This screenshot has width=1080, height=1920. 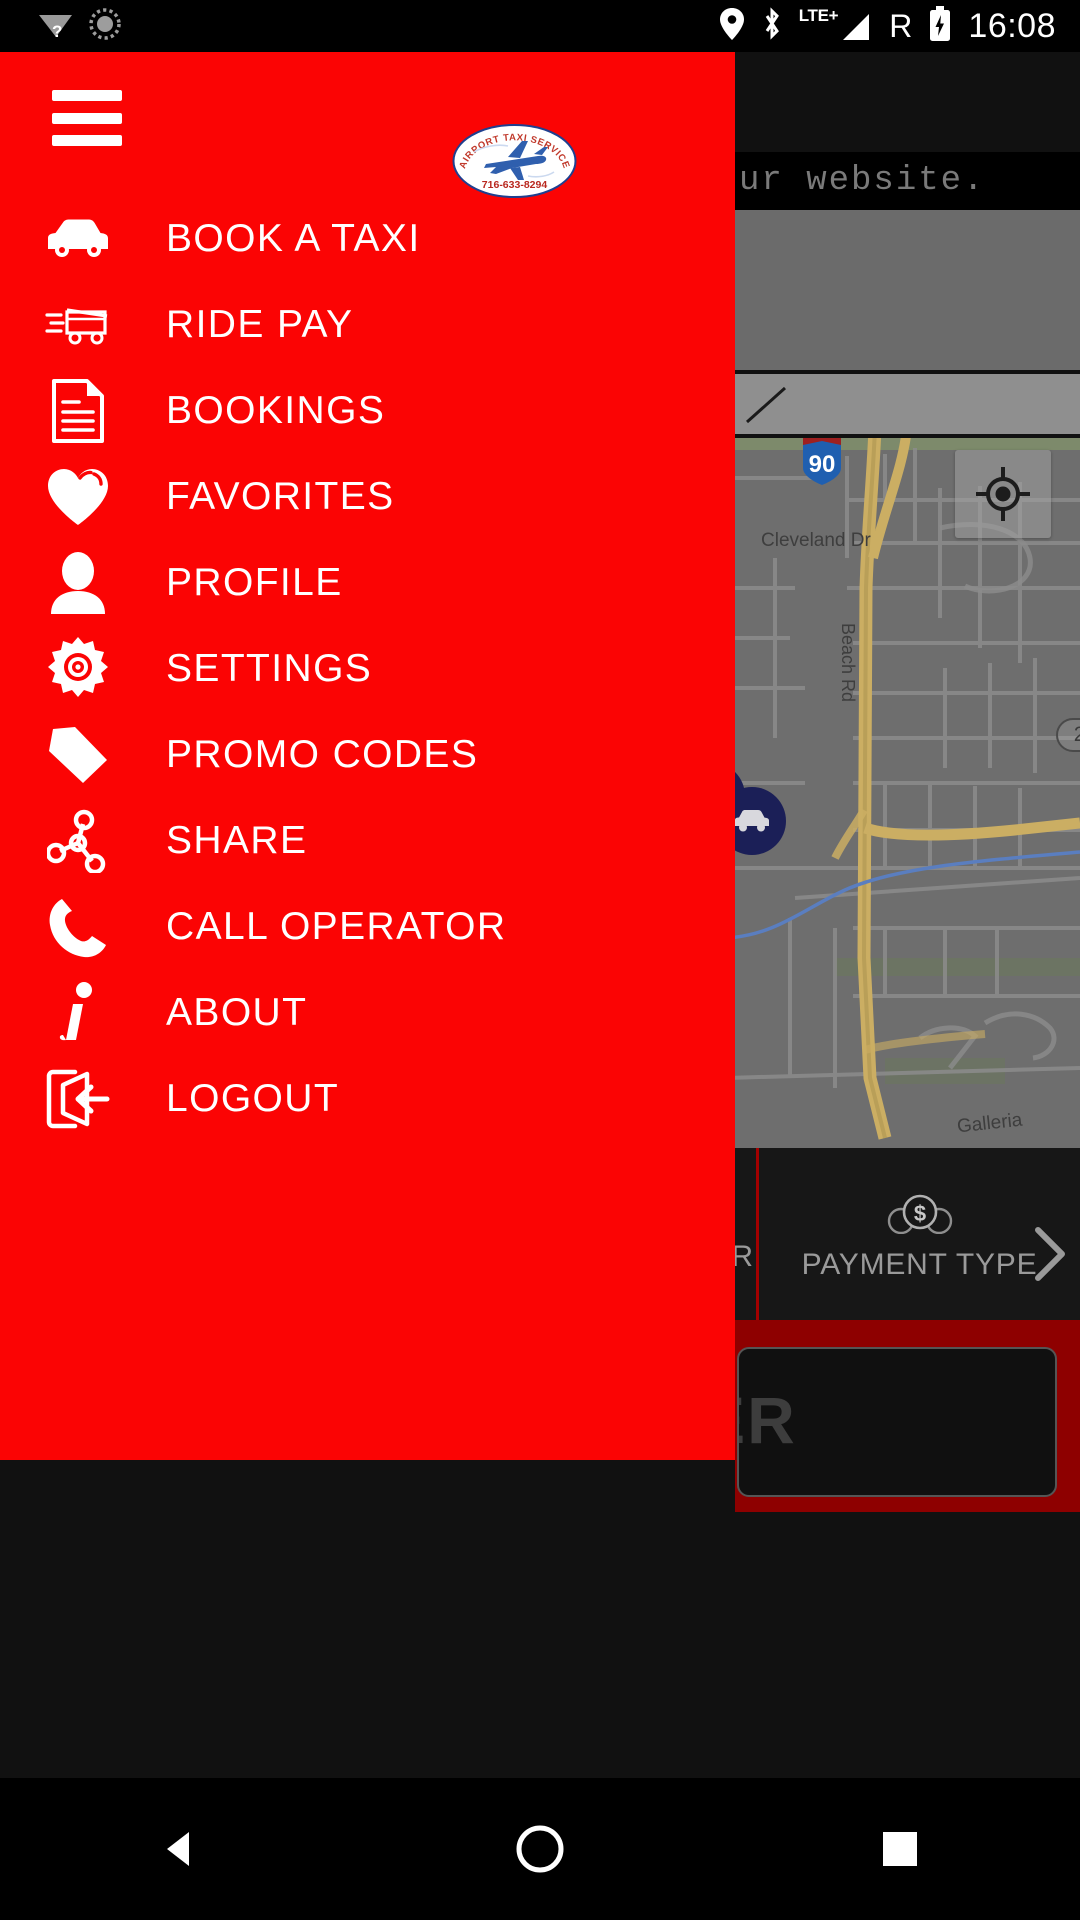 What do you see at coordinates (260, 324) in the screenshot?
I see `menu-item-label: RIDE PAY` at bounding box center [260, 324].